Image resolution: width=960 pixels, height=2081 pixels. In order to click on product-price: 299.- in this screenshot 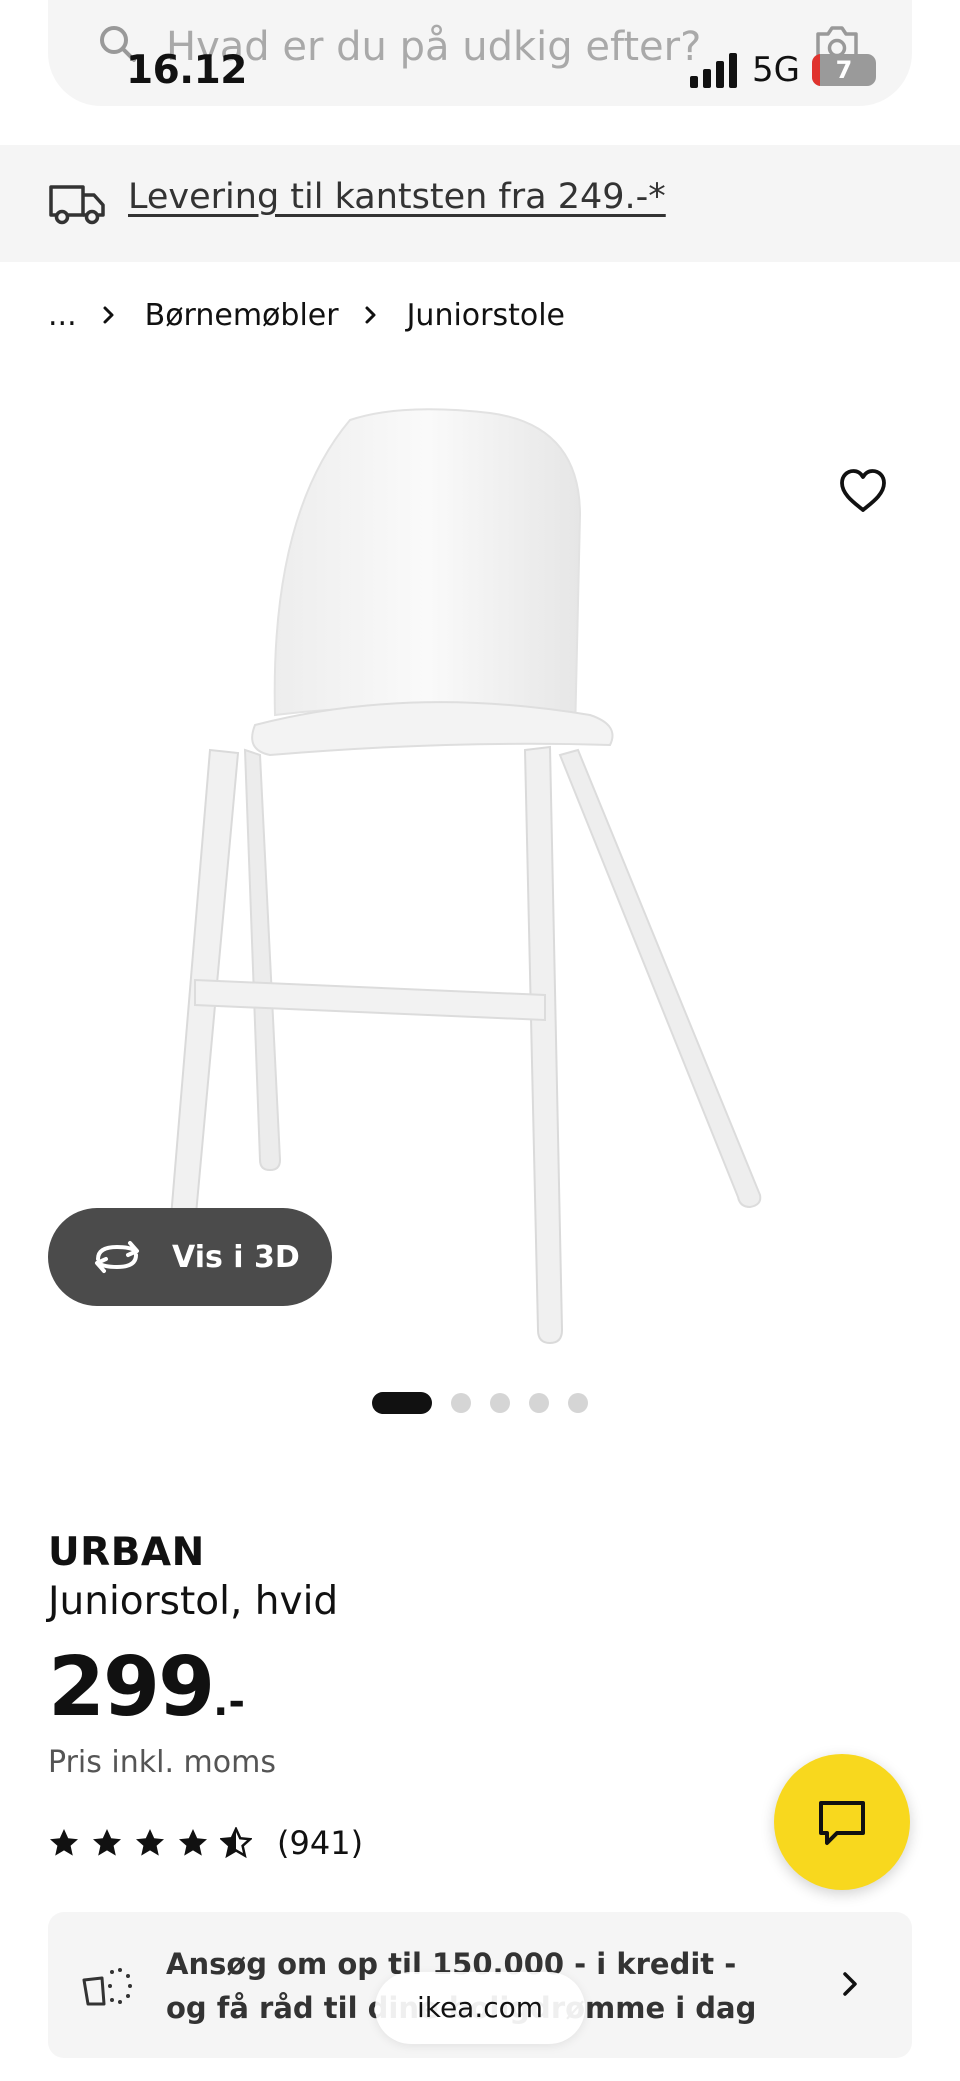, I will do `click(146, 1687)`.